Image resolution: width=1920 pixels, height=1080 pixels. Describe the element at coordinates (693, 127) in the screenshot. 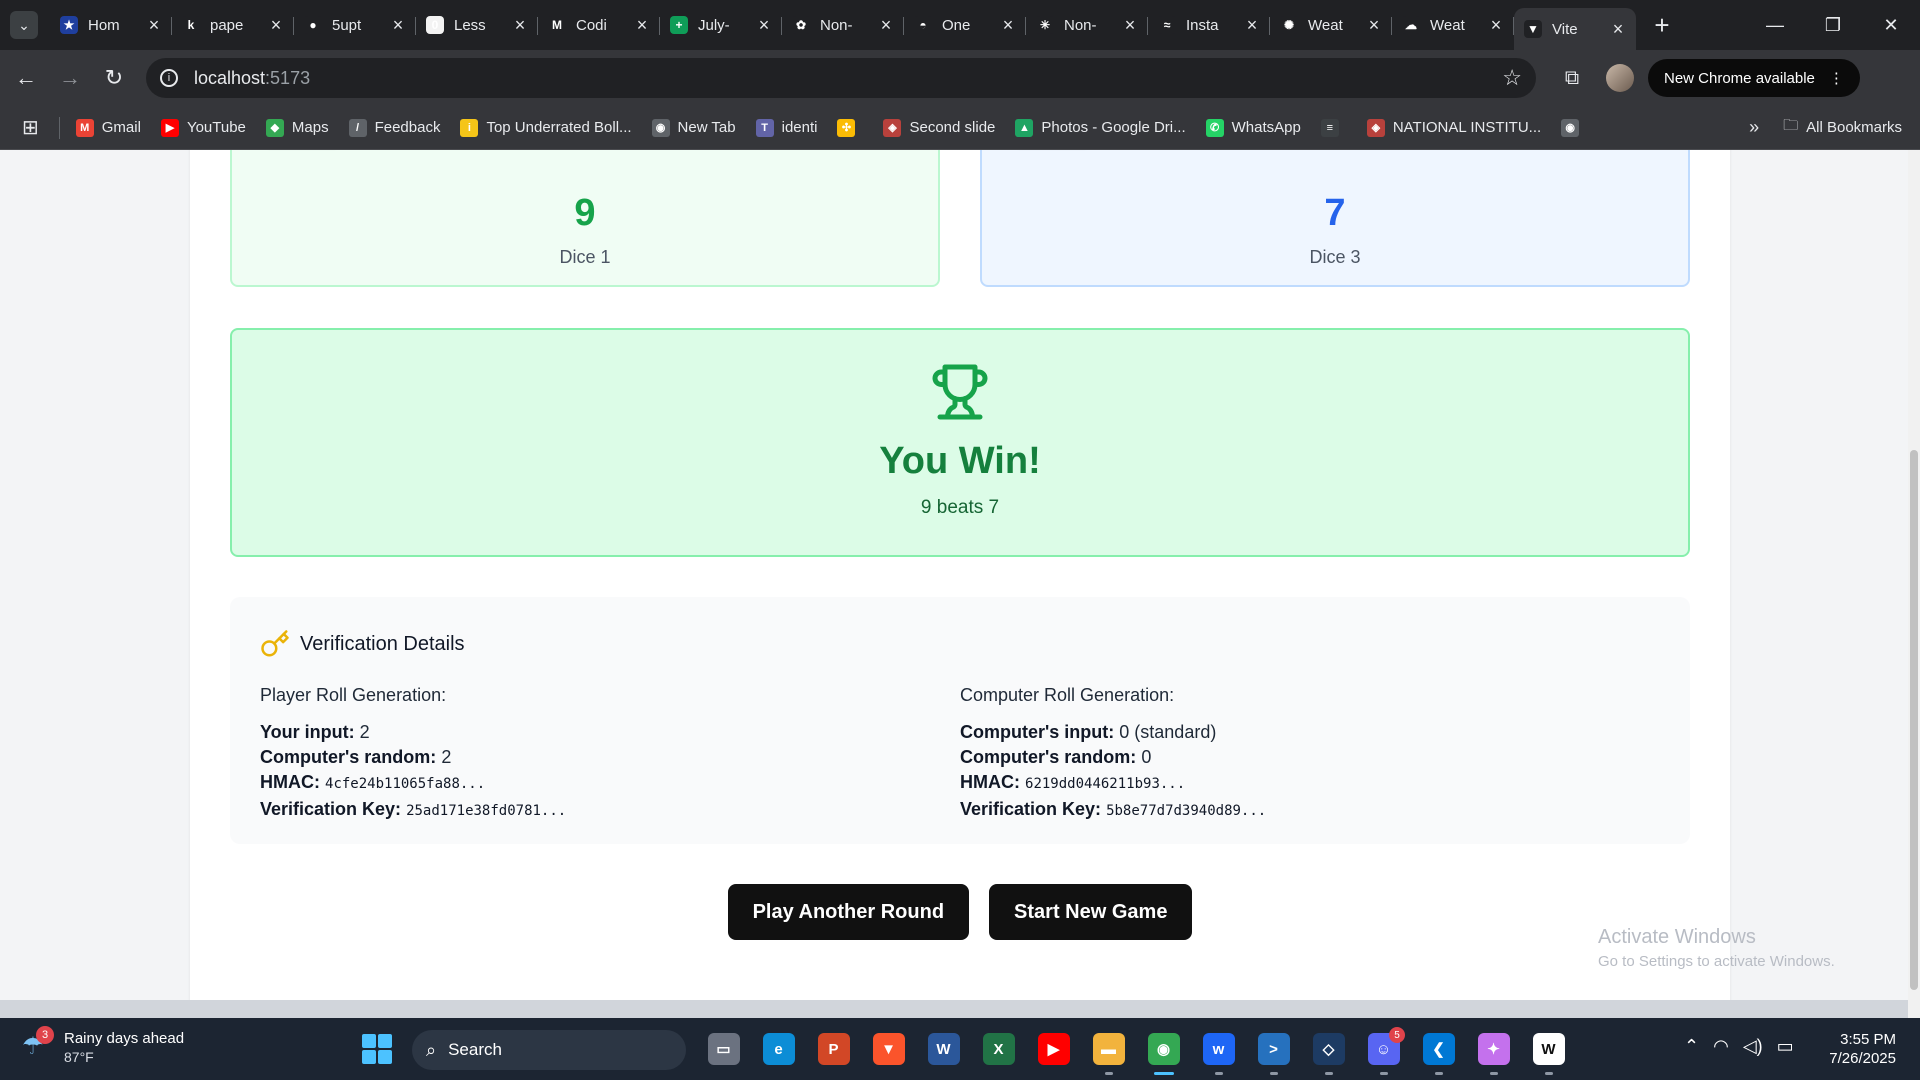

I see `bookmark-item: ◉ New Tab` at that location.